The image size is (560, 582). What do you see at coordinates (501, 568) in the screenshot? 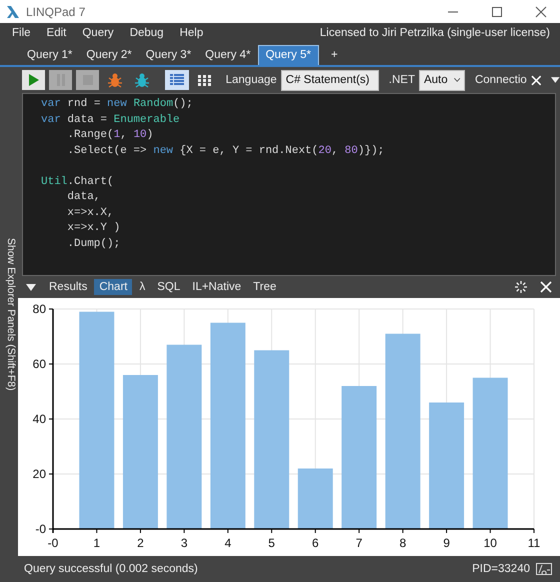
I see `process-id: PID=33240` at bounding box center [501, 568].